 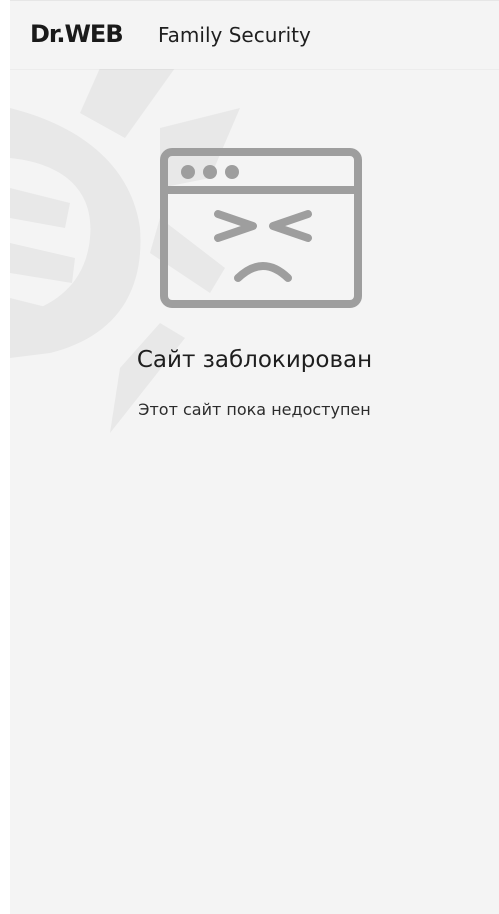 What do you see at coordinates (254, 360) in the screenshot?
I see `page-title: Сайт заблокирован` at bounding box center [254, 360].